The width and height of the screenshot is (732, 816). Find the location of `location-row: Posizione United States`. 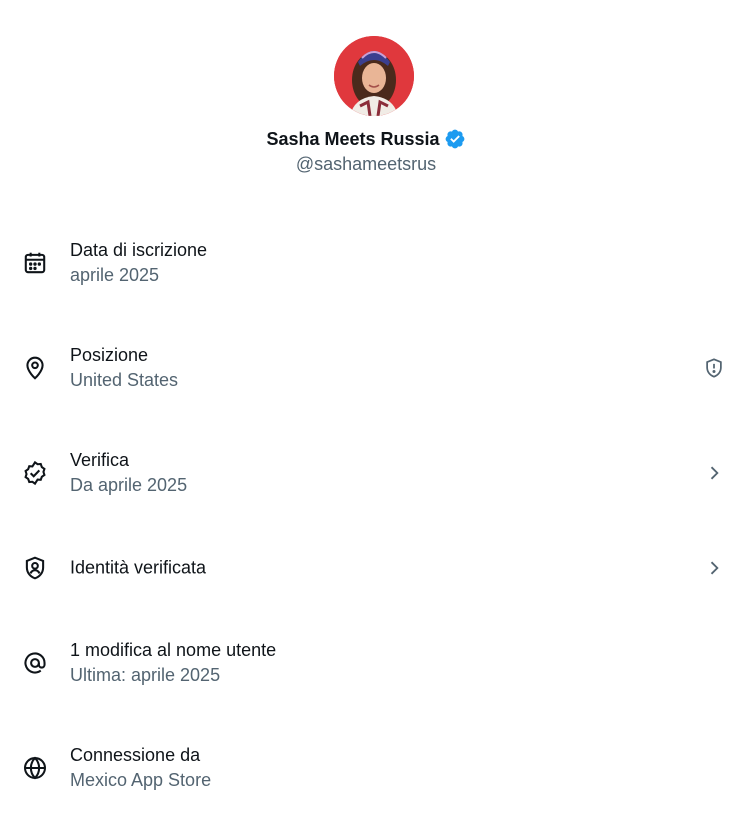

location-row: Posizione United States is located at coordinates (366, 367).